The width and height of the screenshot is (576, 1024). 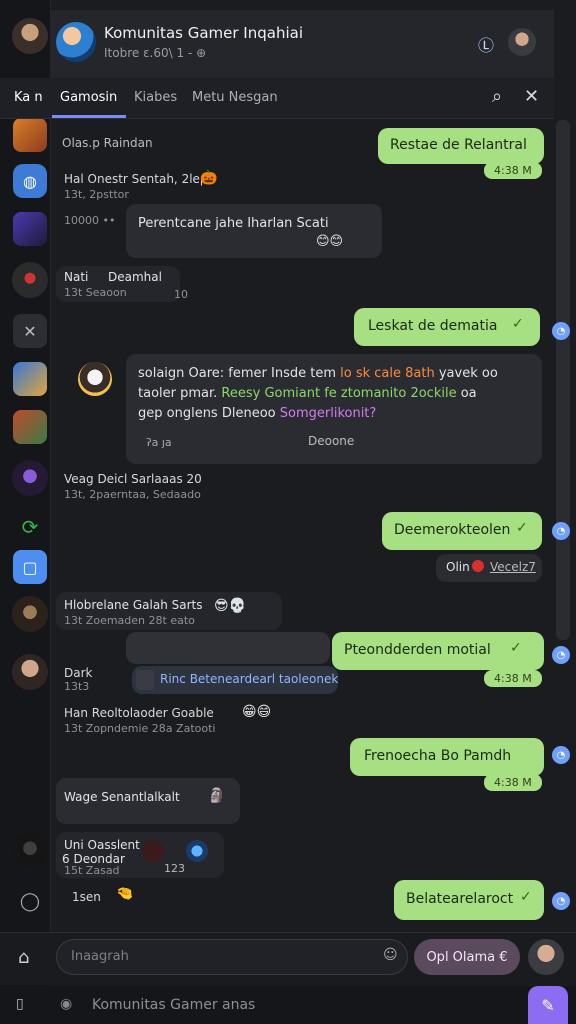 I want to click on message-bubble-outgoing: Restae de Relantral, so click(x=461, y=146).